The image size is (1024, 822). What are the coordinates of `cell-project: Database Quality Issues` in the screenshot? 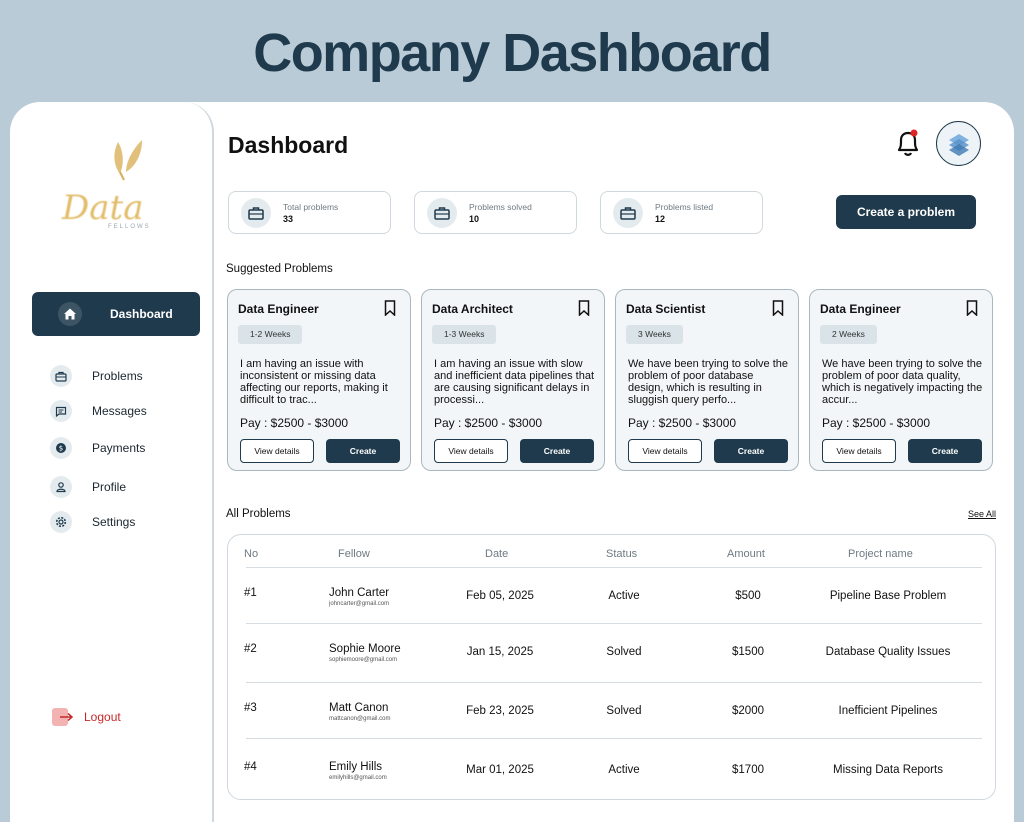 It's located at (888, 652).